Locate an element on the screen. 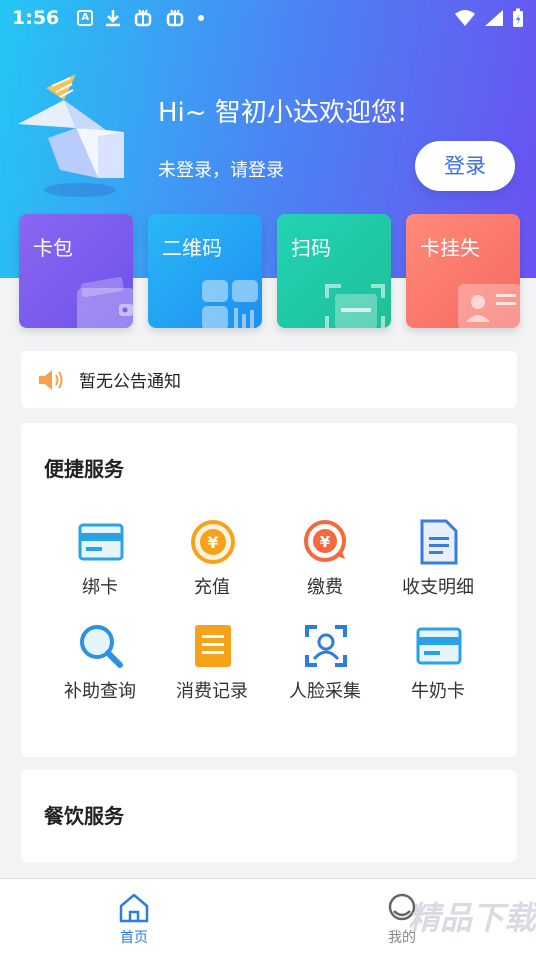 The image size is (536, 954). status-bar: 1:56 A is located at coordinates (268, 18).